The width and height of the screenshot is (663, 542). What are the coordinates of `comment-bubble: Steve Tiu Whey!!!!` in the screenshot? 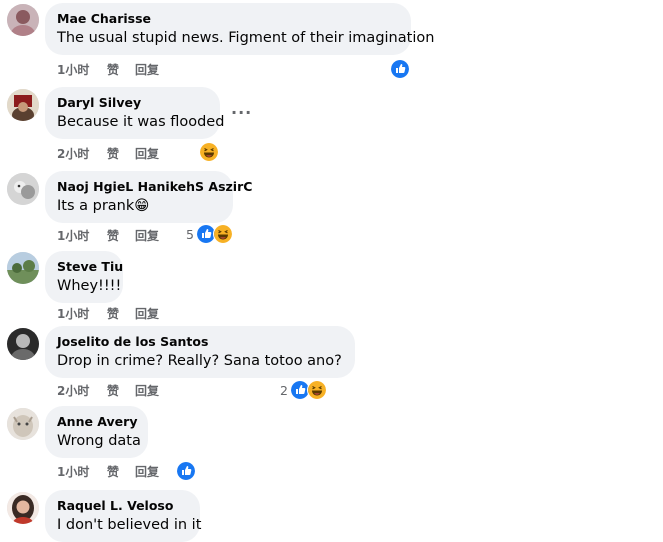 It's located at (84, 277).